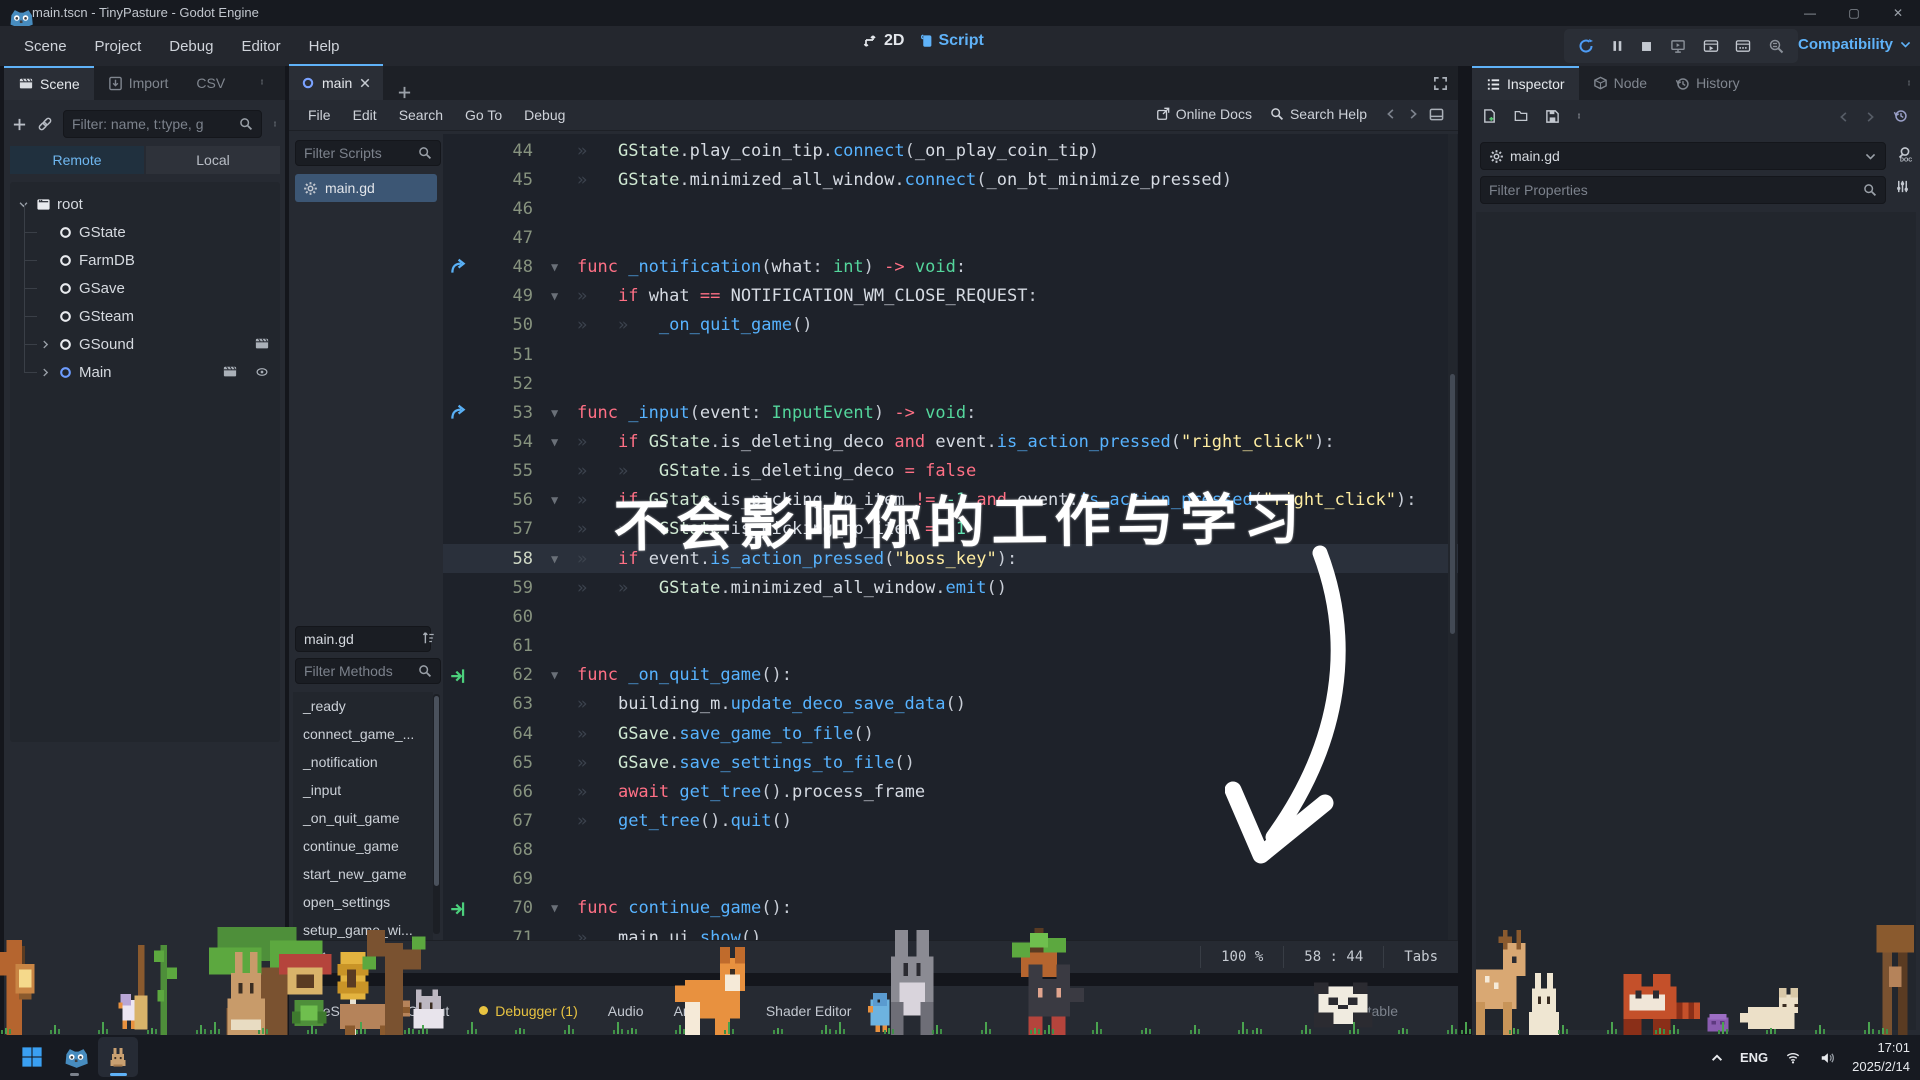 The image size is (1920, 1080). Describe the element at coordinates (368, 153) in the screenshot. I see `filter-scripts-input: Filter Scripts` at that location.